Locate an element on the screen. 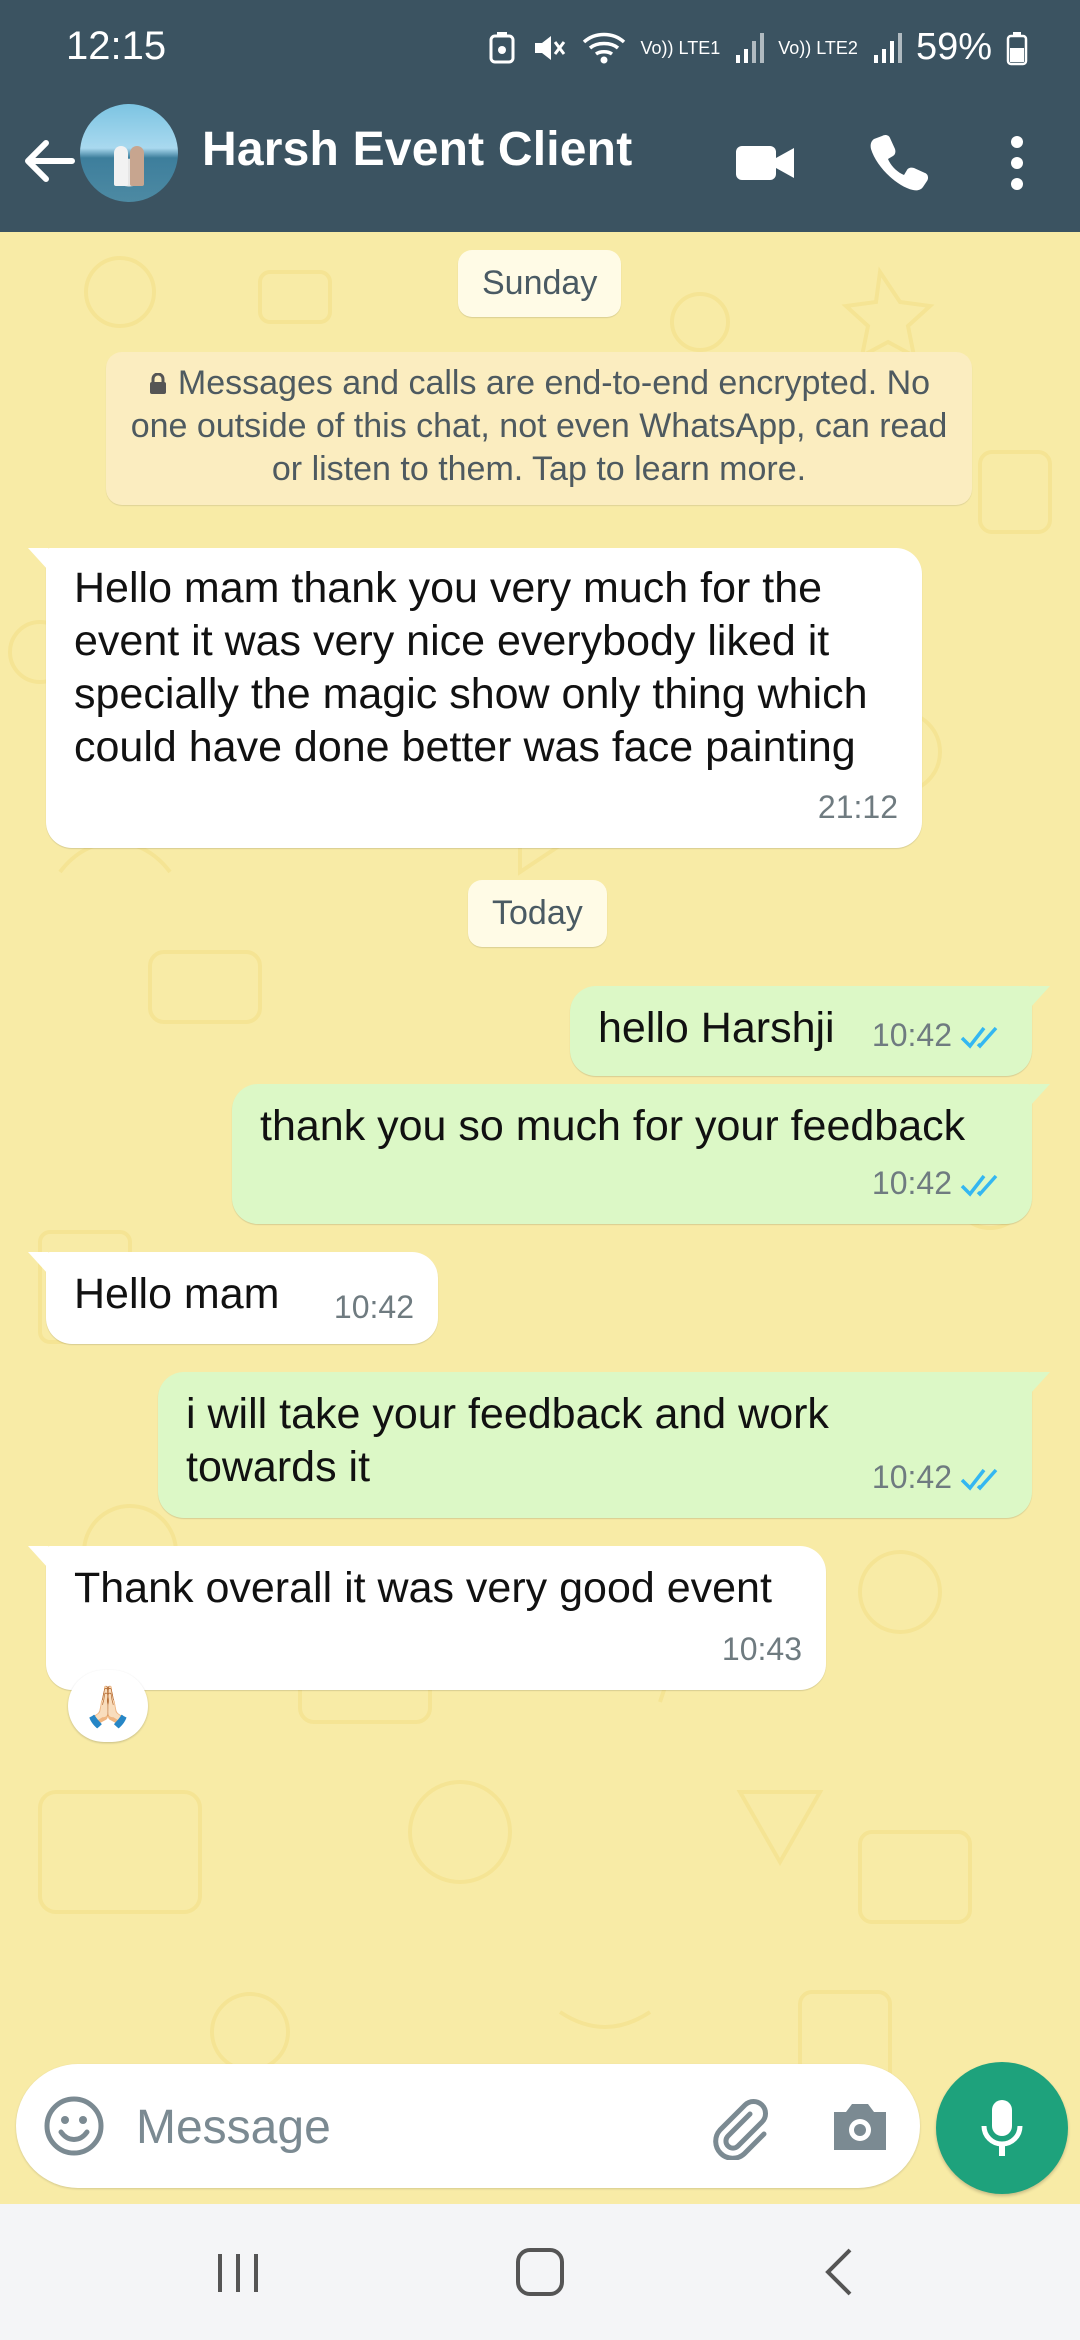  sim1-label: Vo)) LTE1 is located at coordinates (680, 47).